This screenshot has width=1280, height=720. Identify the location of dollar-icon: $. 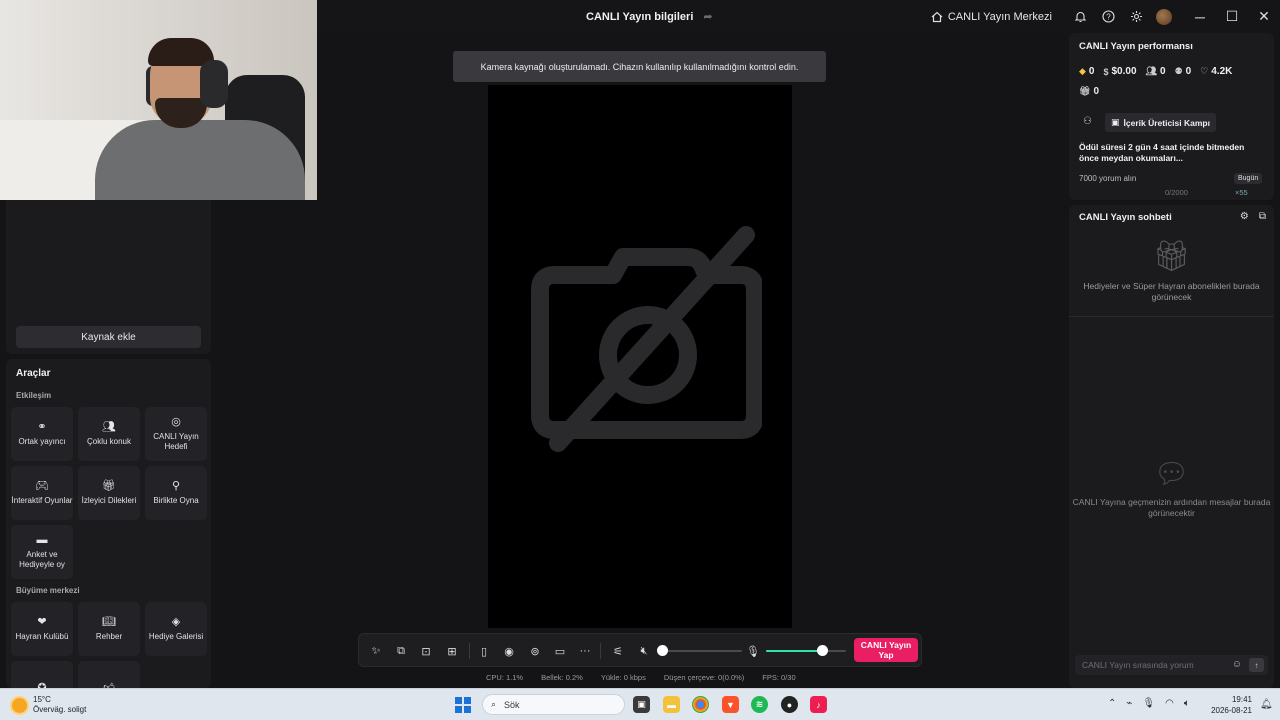
(1106, 71).